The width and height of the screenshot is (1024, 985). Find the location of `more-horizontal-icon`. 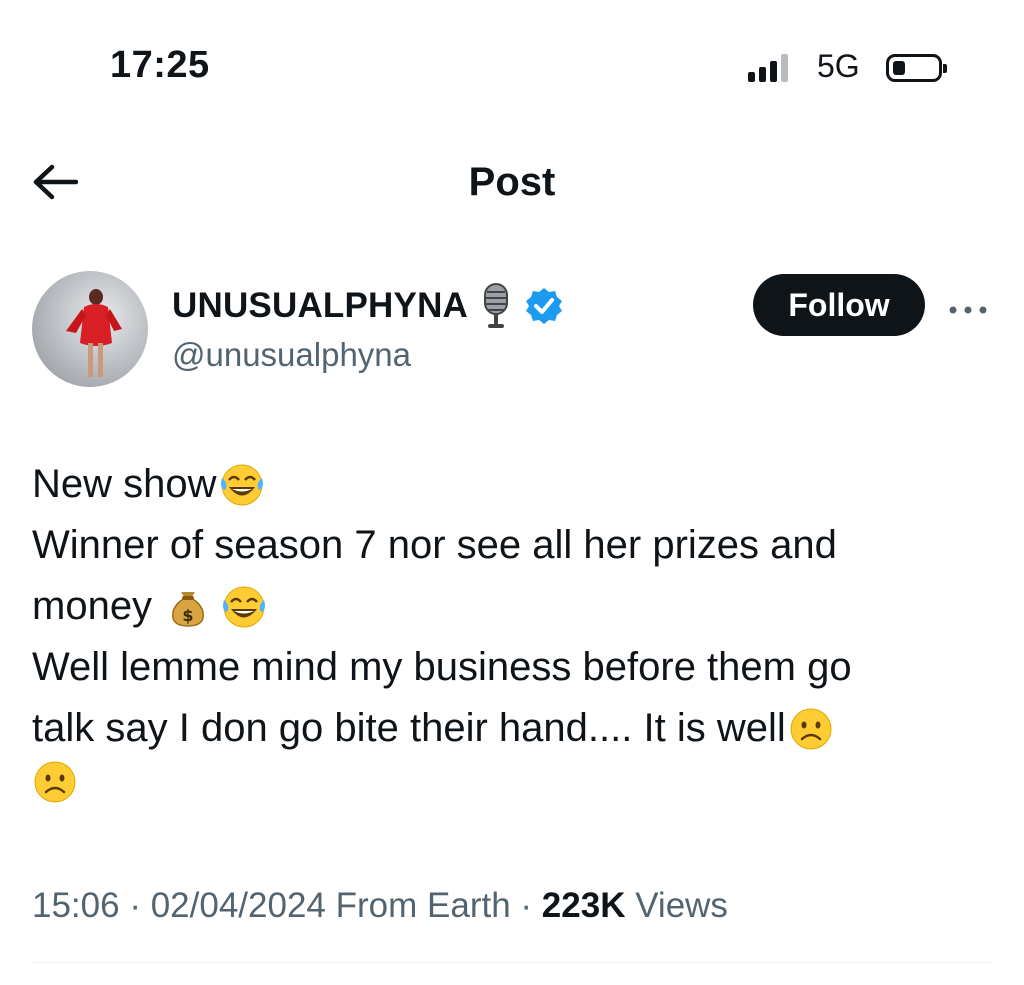

more-horizontal-icon is located at coordinates (968, 307).